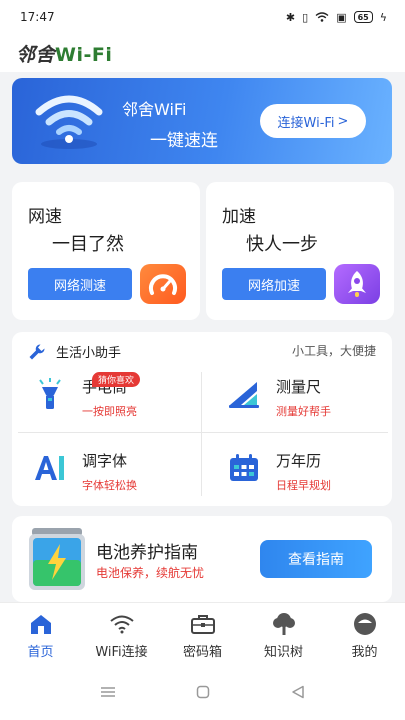 This screenshot has width=405, height=720. Describe the element at coordinates (282, 244) in the screenshot. I see `accelerate-card-subtitle: 快人一步` at that location.